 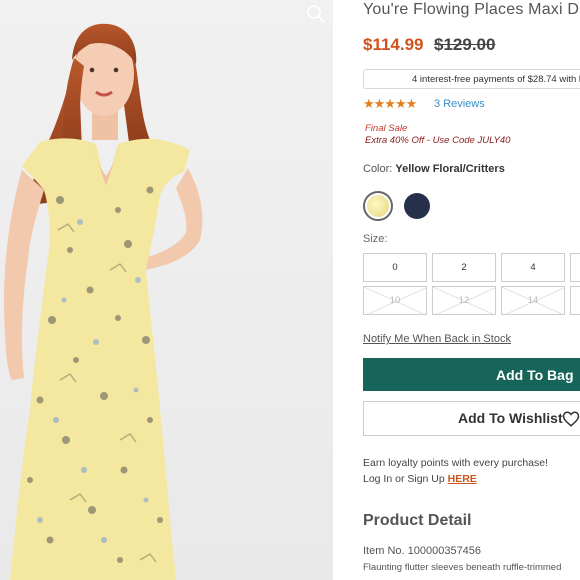 What do you see at coordinates (459, 104) in the screenshot?
I see `reviews-link: 3 Reviews` at bounding box center [459, 104].